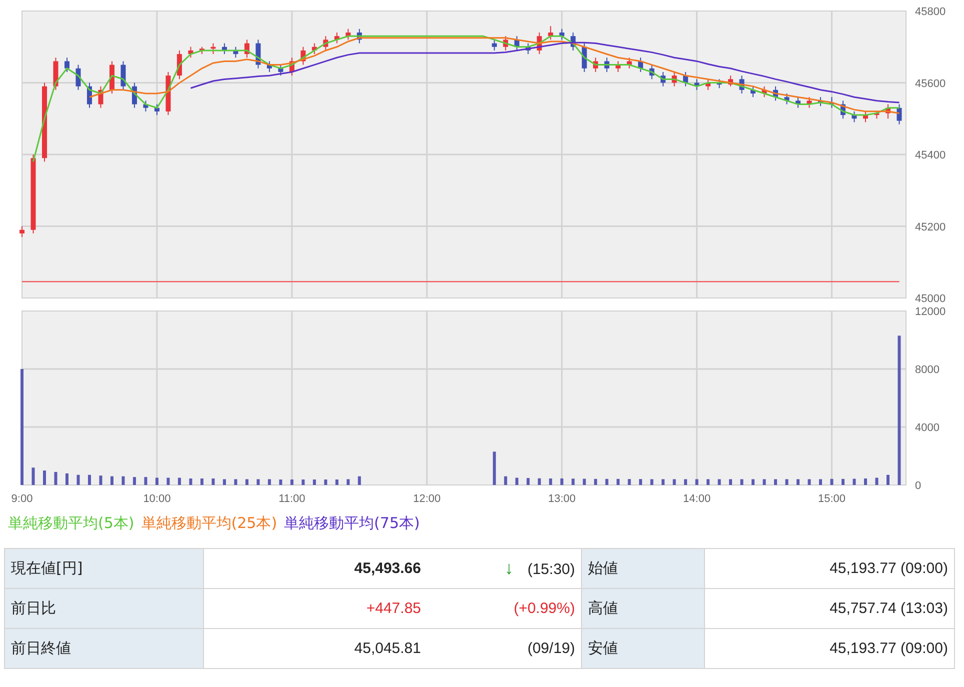 The width and height of the screenshot is (964, 687). What do you see at coordinates (603, 648) in the screenshot?
I see `row-label: 安値` at bounding box center [603, 648].